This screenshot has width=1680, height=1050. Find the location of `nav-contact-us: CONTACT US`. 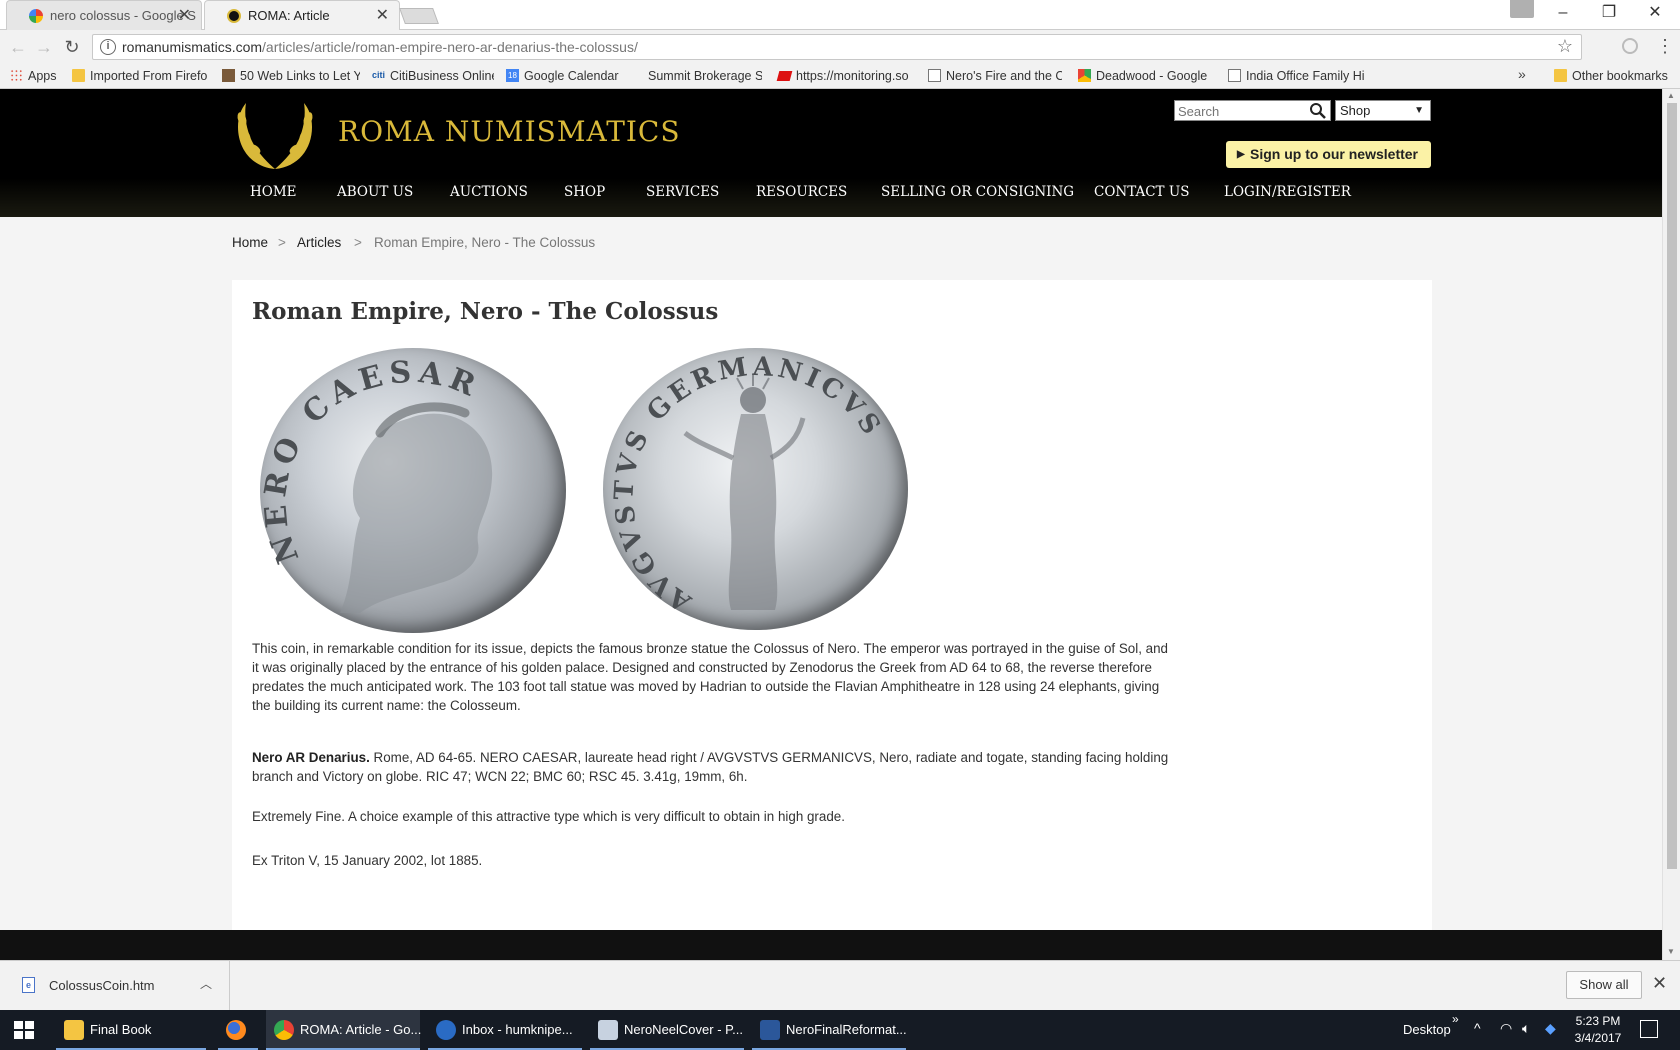

nav-contact-us: CONTACT US is located at coordinates (1141, 192).